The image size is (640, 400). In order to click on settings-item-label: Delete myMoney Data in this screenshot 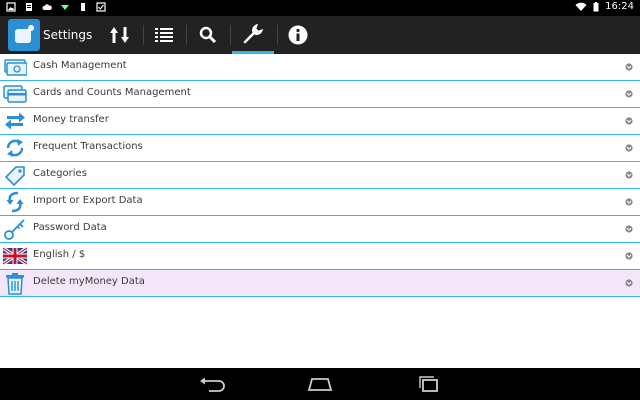, I will do `click(89, 281)`.